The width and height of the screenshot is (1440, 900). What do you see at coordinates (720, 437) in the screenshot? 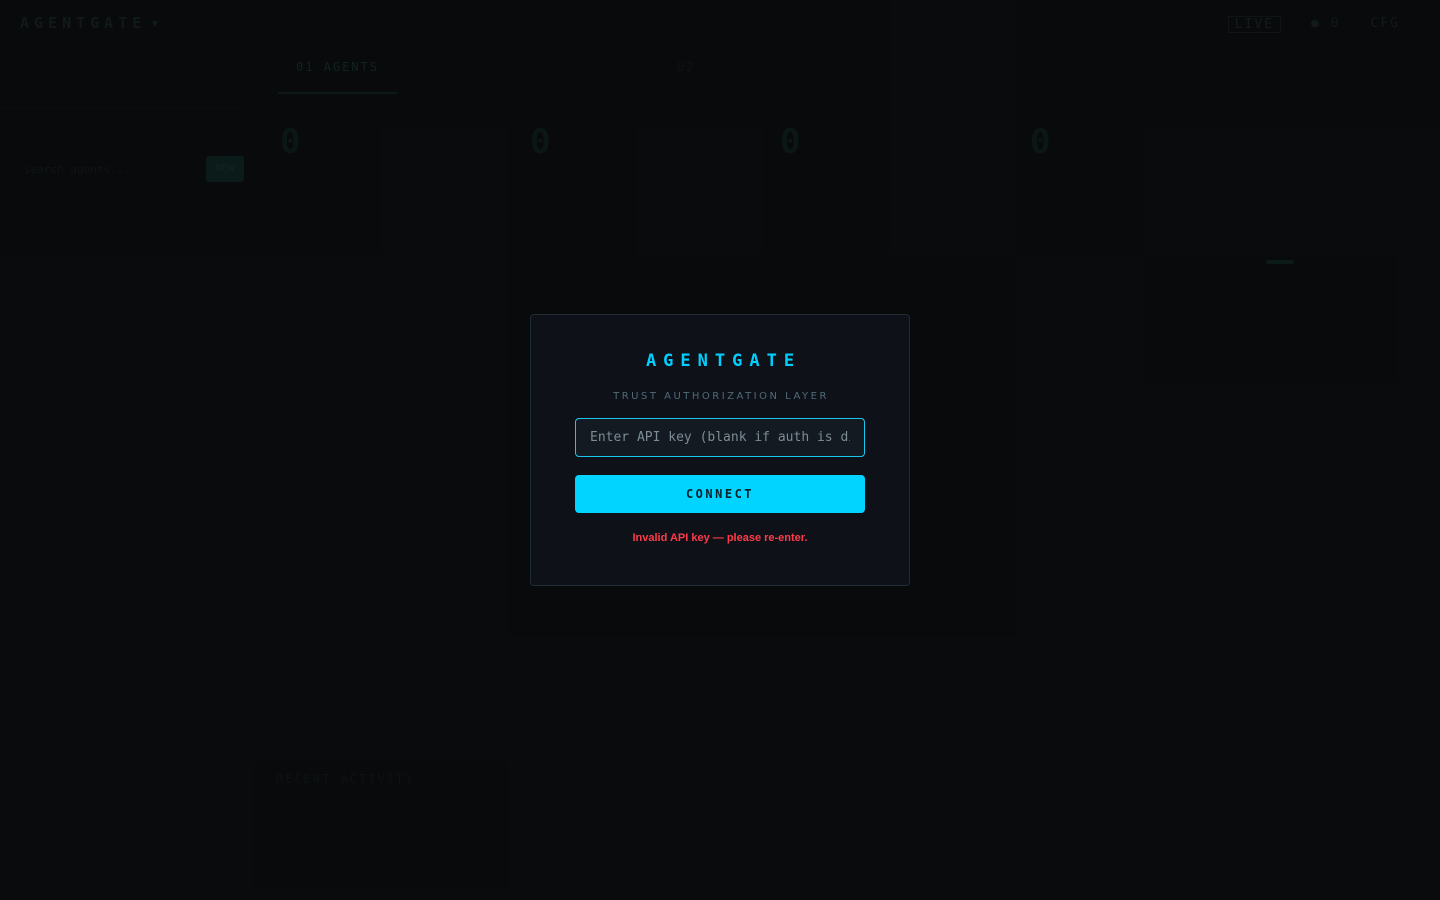
I see `api-key-input` at bounding box center [720, 437].